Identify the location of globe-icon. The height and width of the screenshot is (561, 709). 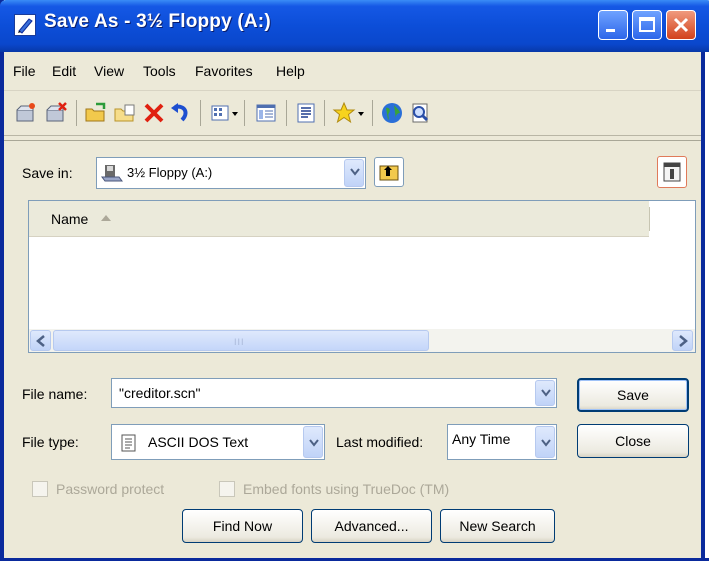
(392, 113).